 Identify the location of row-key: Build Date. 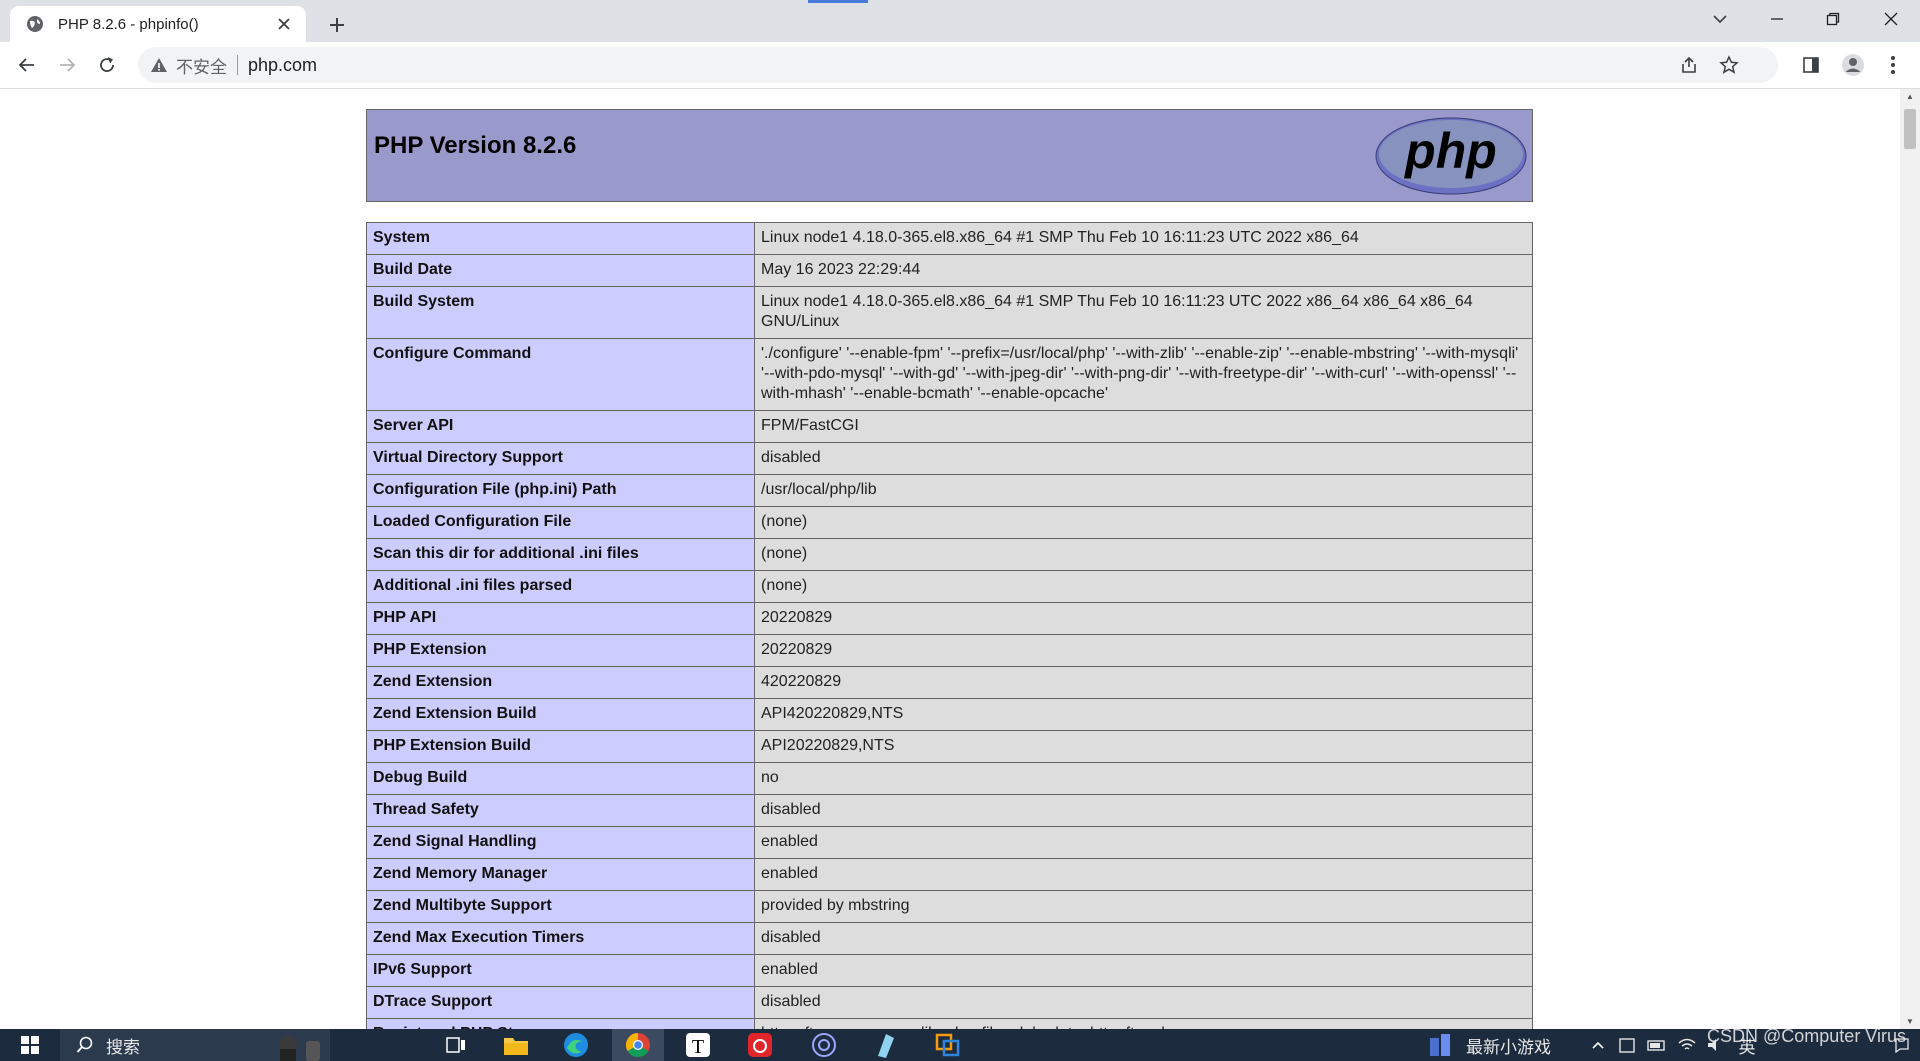
(560, 270).